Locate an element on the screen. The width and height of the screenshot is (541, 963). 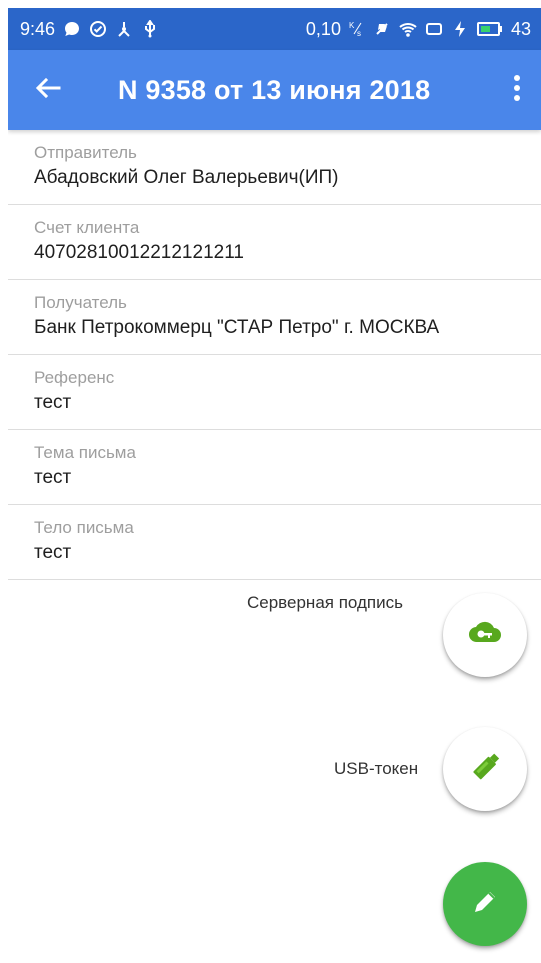
kbps-icon: Ks is located at coordinates (357, 29).